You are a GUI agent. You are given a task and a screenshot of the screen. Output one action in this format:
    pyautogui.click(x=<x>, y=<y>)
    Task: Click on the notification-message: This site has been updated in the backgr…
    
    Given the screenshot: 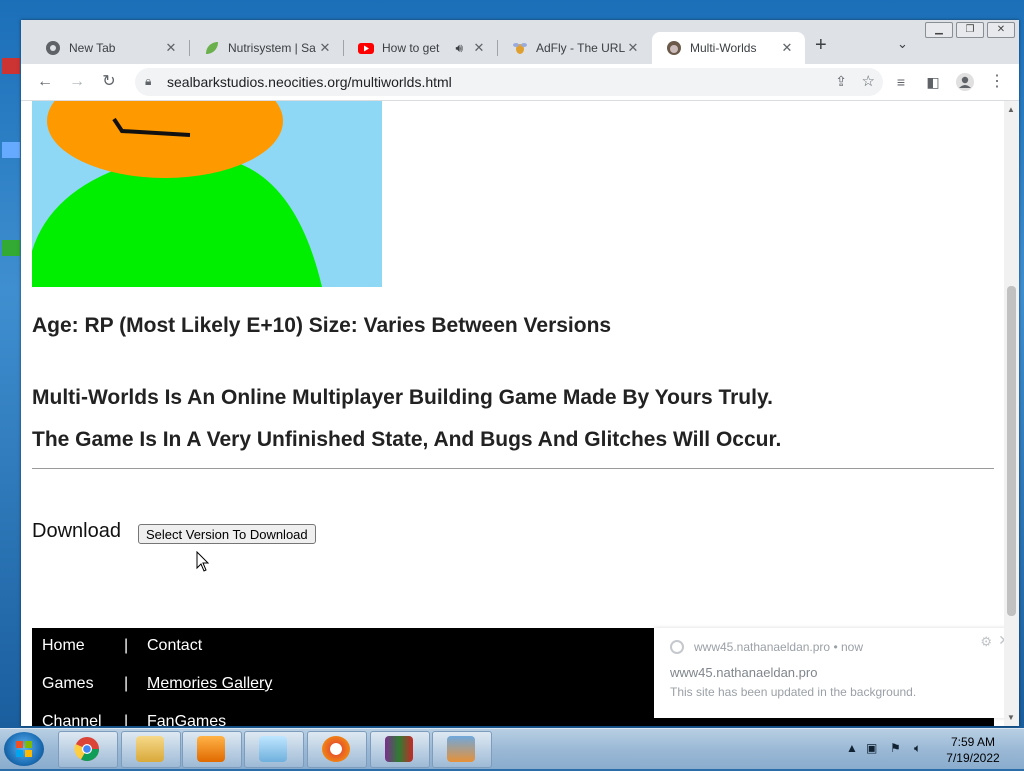 What is the action you would take?
    pyautogui.click(x=793, y=692)
    